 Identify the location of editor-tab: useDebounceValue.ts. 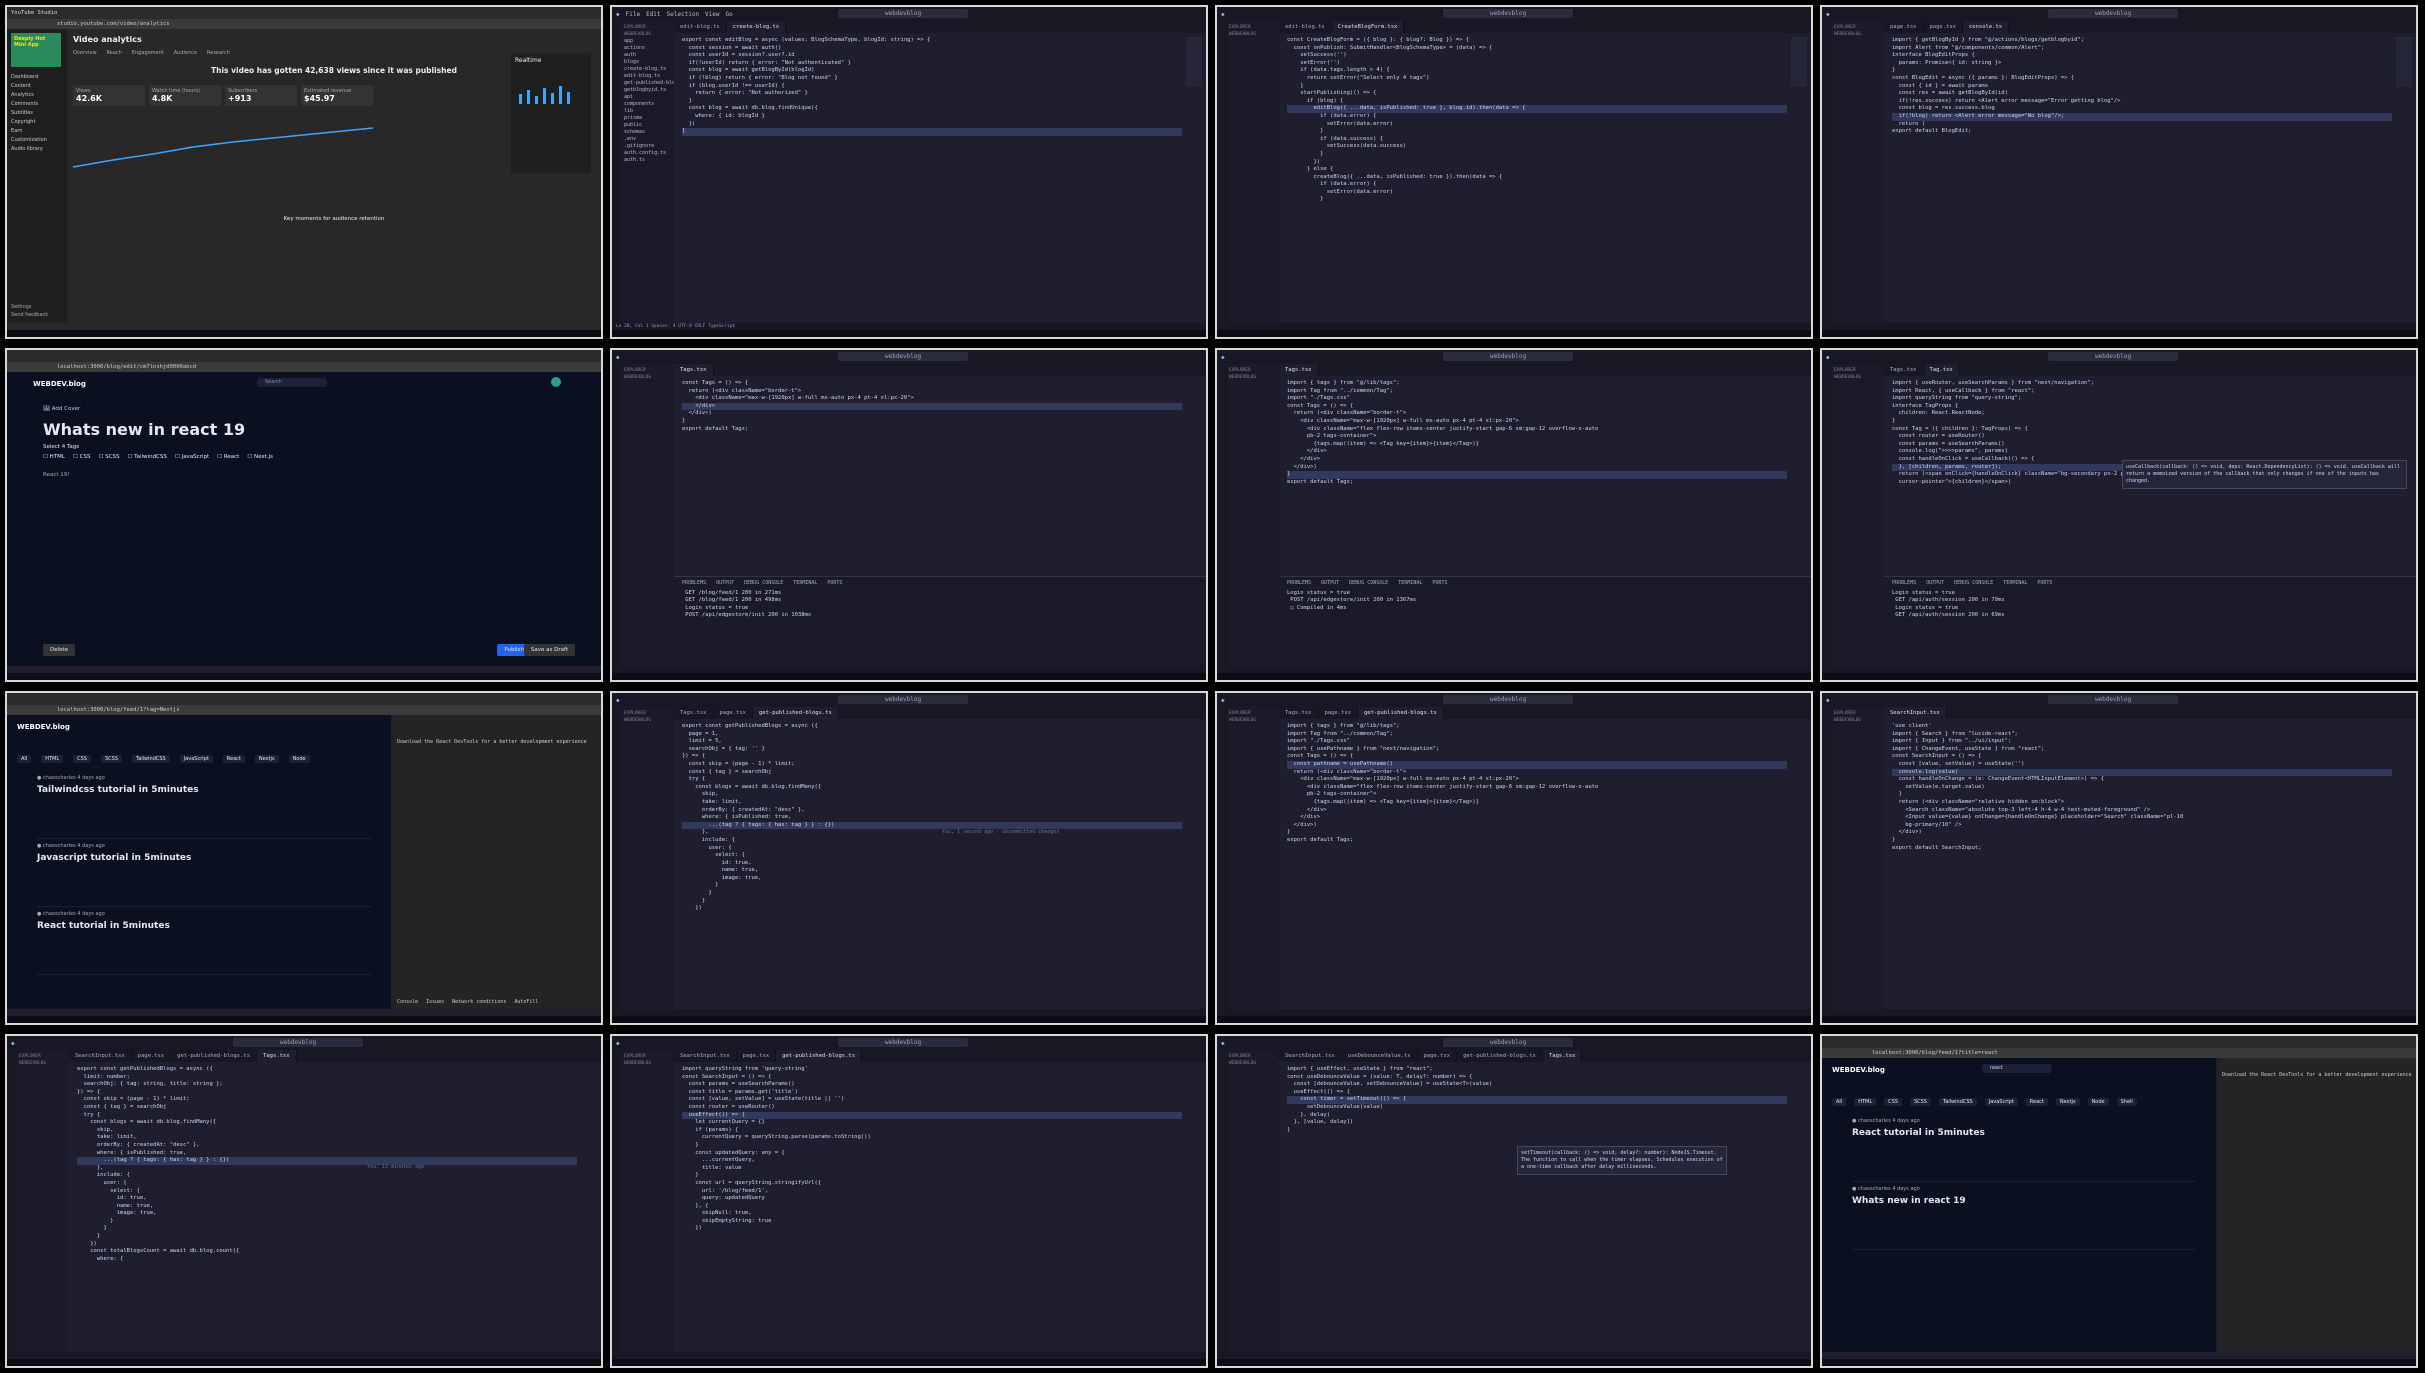
(1380, 1056).